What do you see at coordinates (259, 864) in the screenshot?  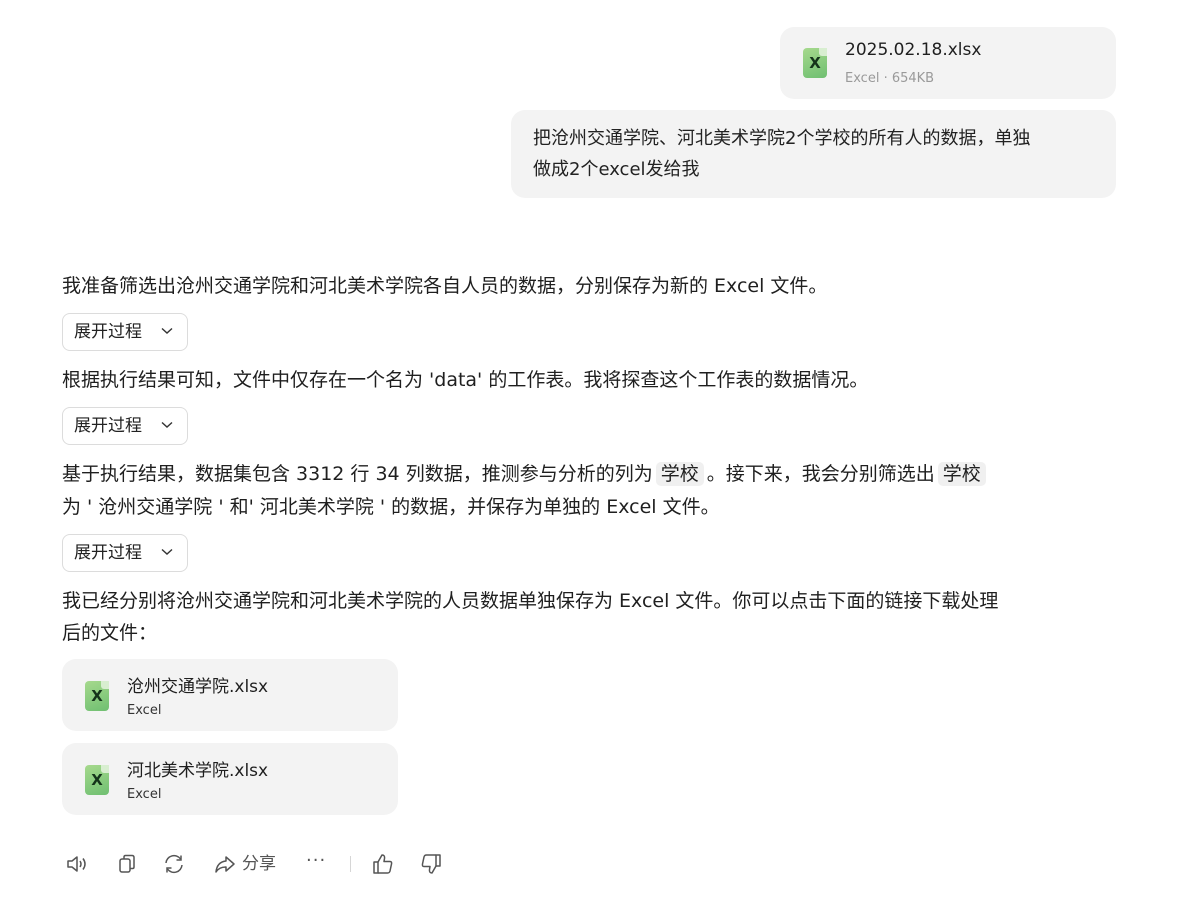 I see `share-label: 分享` at bounding box center [259, 864].